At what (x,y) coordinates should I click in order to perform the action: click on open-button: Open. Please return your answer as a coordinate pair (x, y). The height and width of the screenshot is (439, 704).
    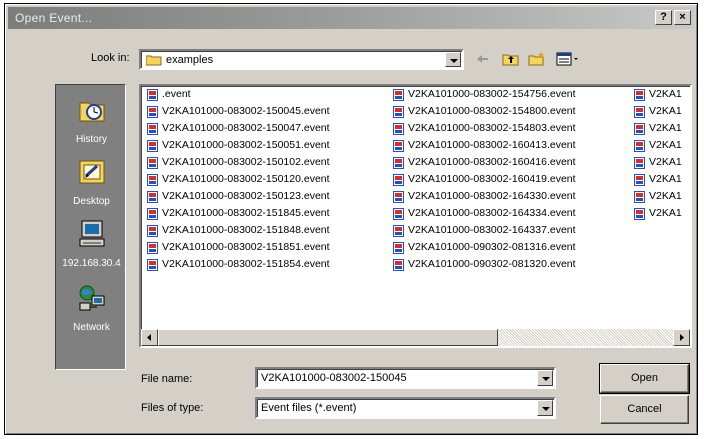
    Looking at the image, I should click on (644, 378).